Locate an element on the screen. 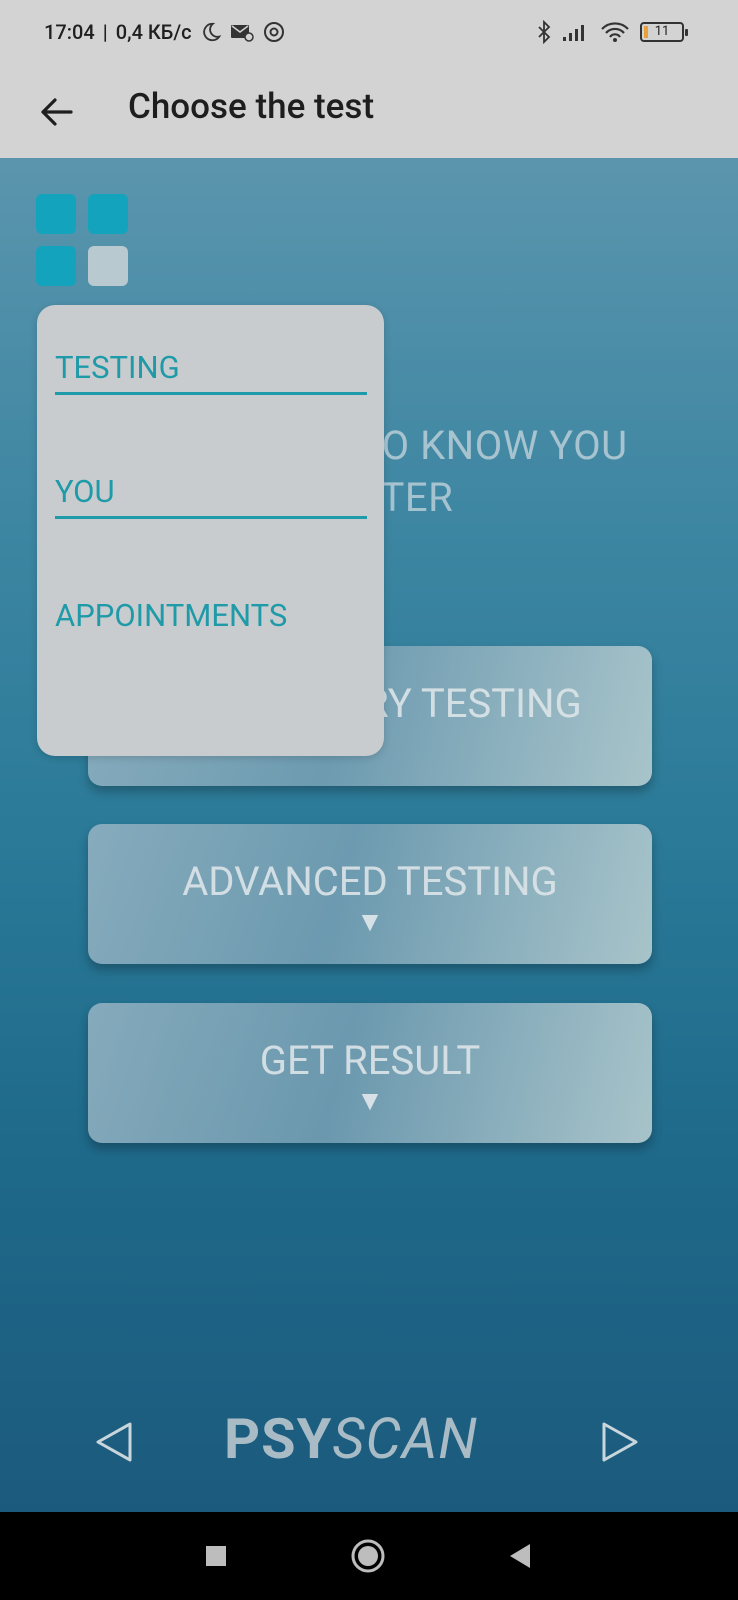 The height and width of the screenshot is (1600, 738). at-icon is located at coordinates (273, 32).